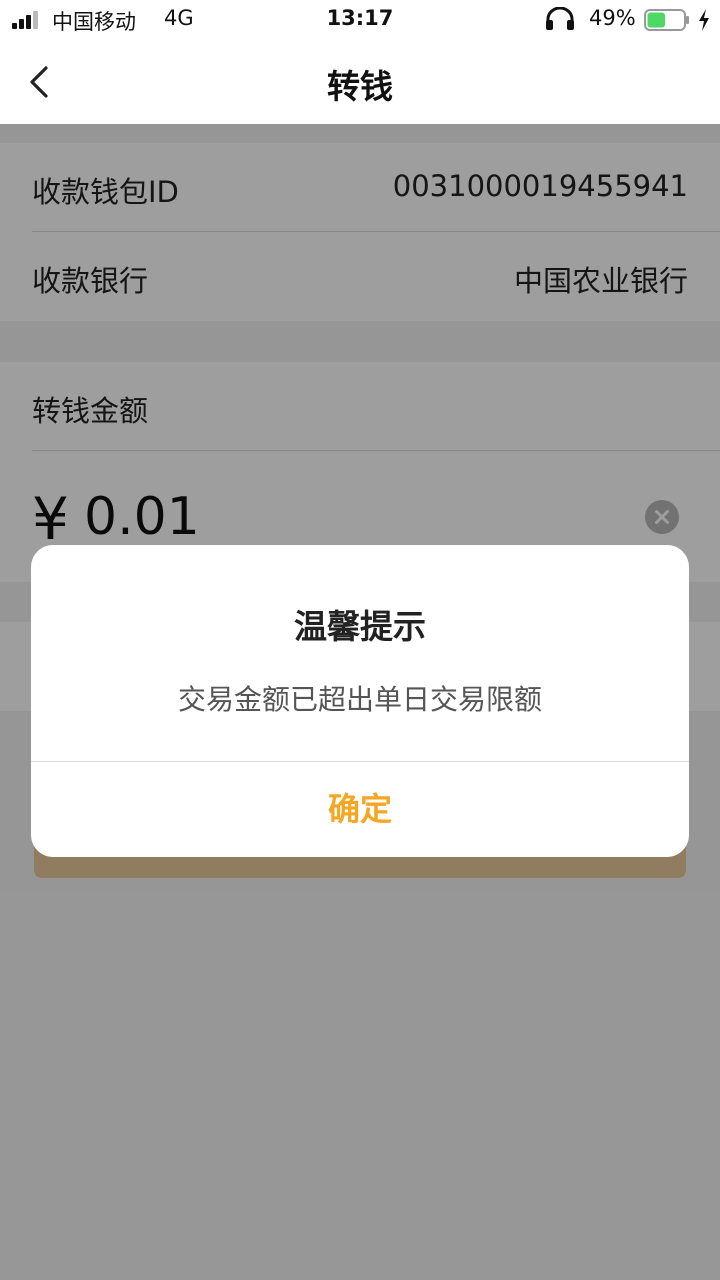 The height and width of the screenshot is (1280, 720). Describe the element at coordinates (704, 20) in the screenshot. I see `charging-icon` at that location.